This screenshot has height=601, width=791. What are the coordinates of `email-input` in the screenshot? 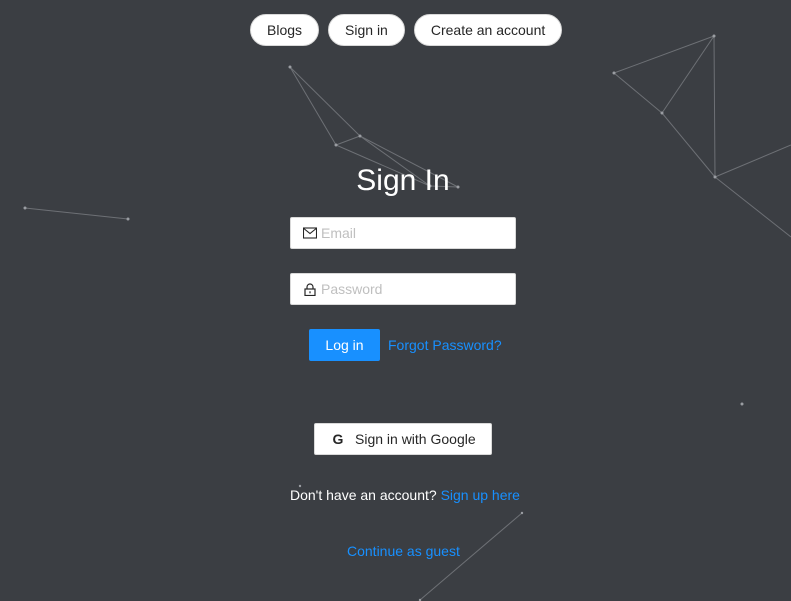 It's located at (414, 233).